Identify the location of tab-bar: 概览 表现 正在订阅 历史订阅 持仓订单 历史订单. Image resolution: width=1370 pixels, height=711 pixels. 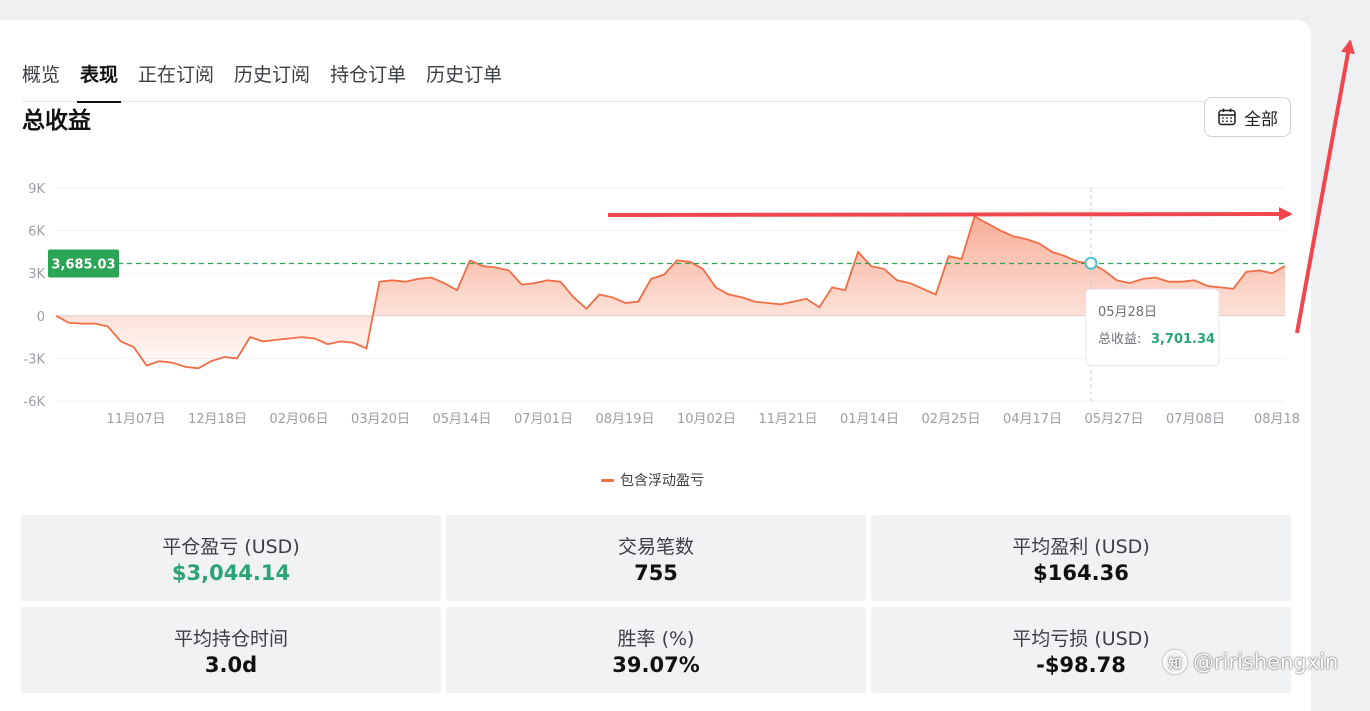
(656, 71).